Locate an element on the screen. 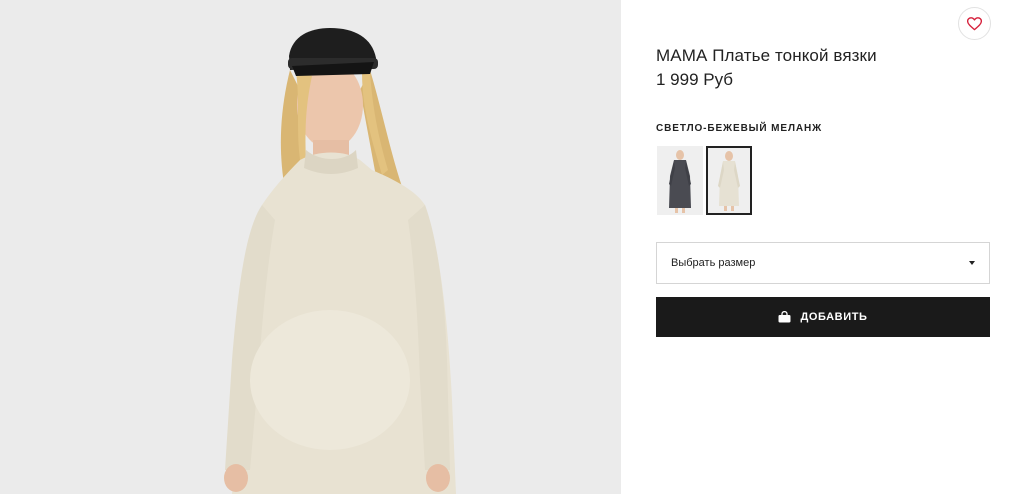 This screenshot has width=1024, height=494. add-to-cart-label: ДОБАВИТЬ is located at coordinates (834, 317).